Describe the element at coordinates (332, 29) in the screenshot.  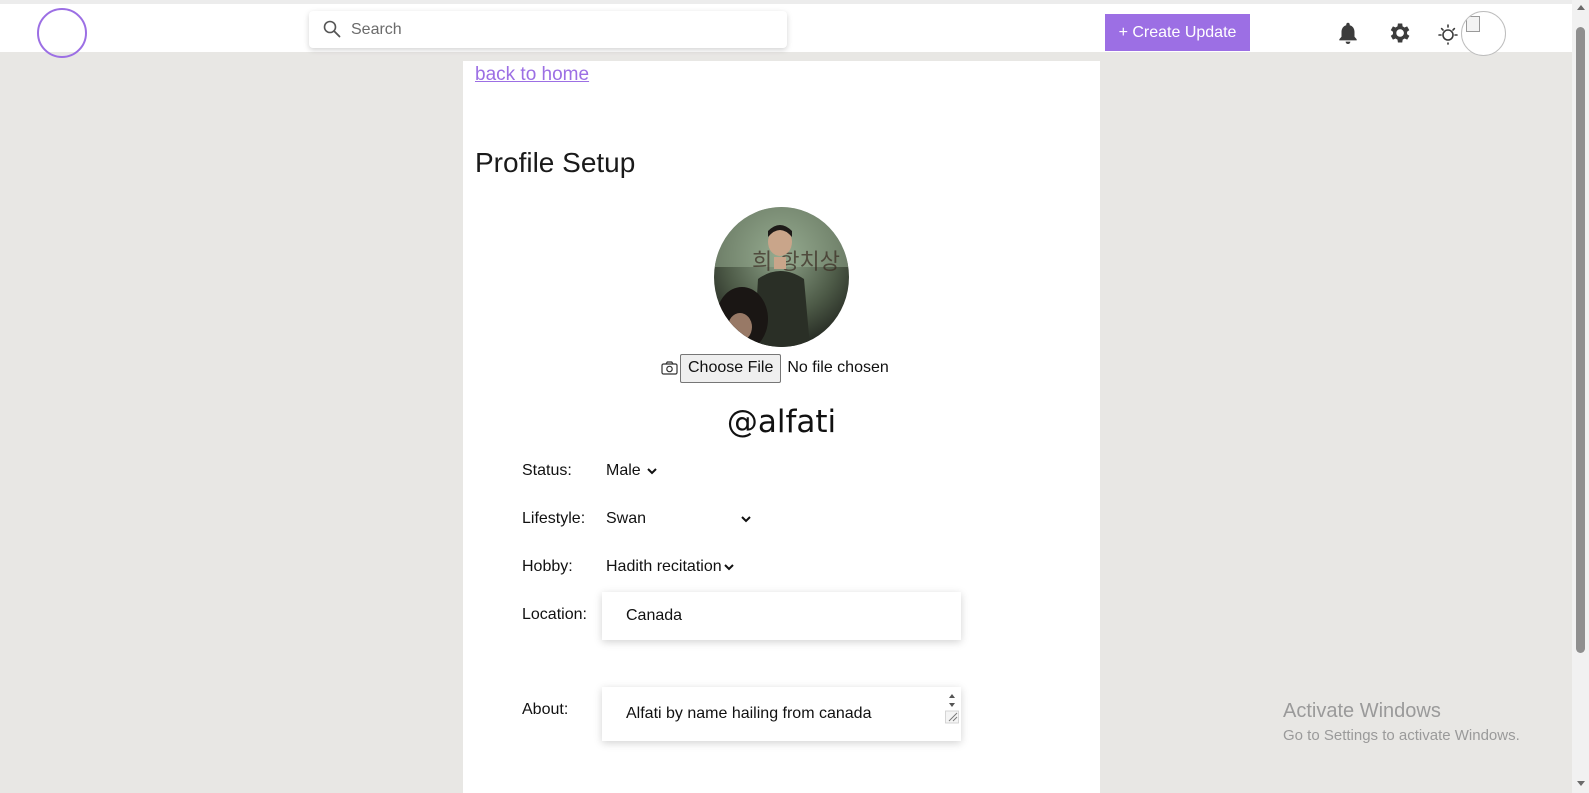
I see `search-icon` at that location.